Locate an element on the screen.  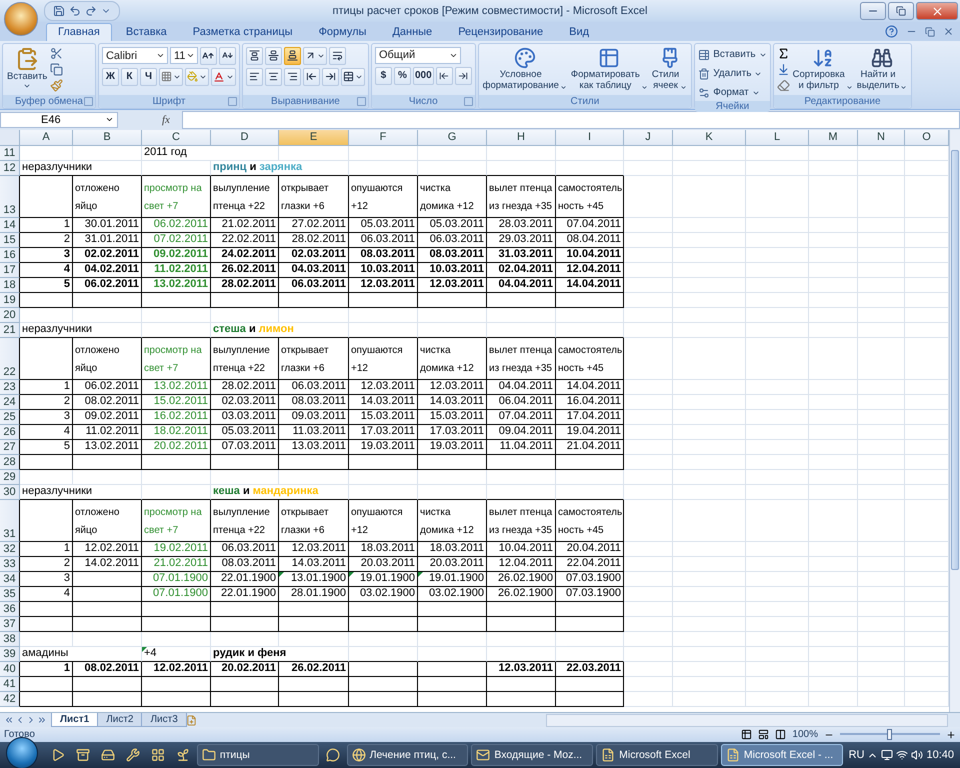
font-color-button is located at coordinates (223, 77).